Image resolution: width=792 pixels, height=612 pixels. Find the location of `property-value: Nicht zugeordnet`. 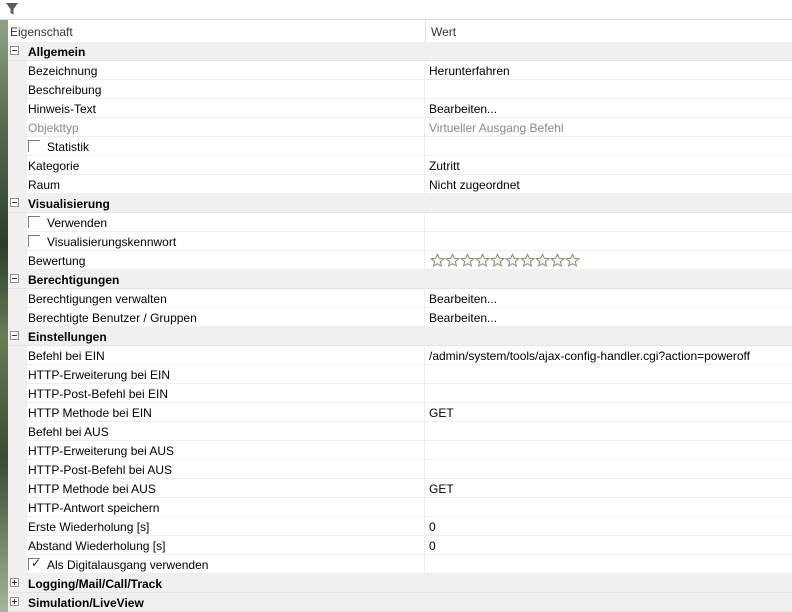

property-value: Nicht zugeordnet is located at coordinates (474, 185).